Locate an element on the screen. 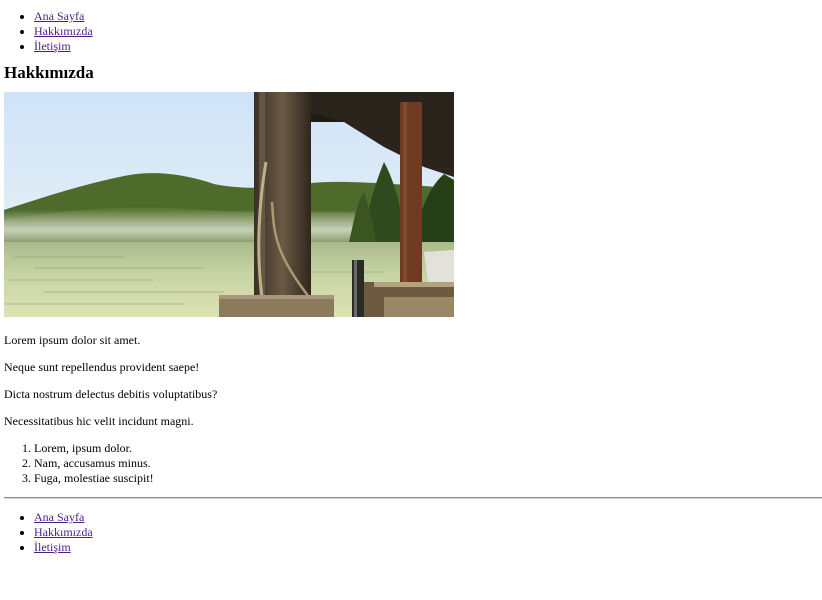  footer-nav: Ana Sayfa Hakkımızda İletişim is located at coordinates (411, 532).